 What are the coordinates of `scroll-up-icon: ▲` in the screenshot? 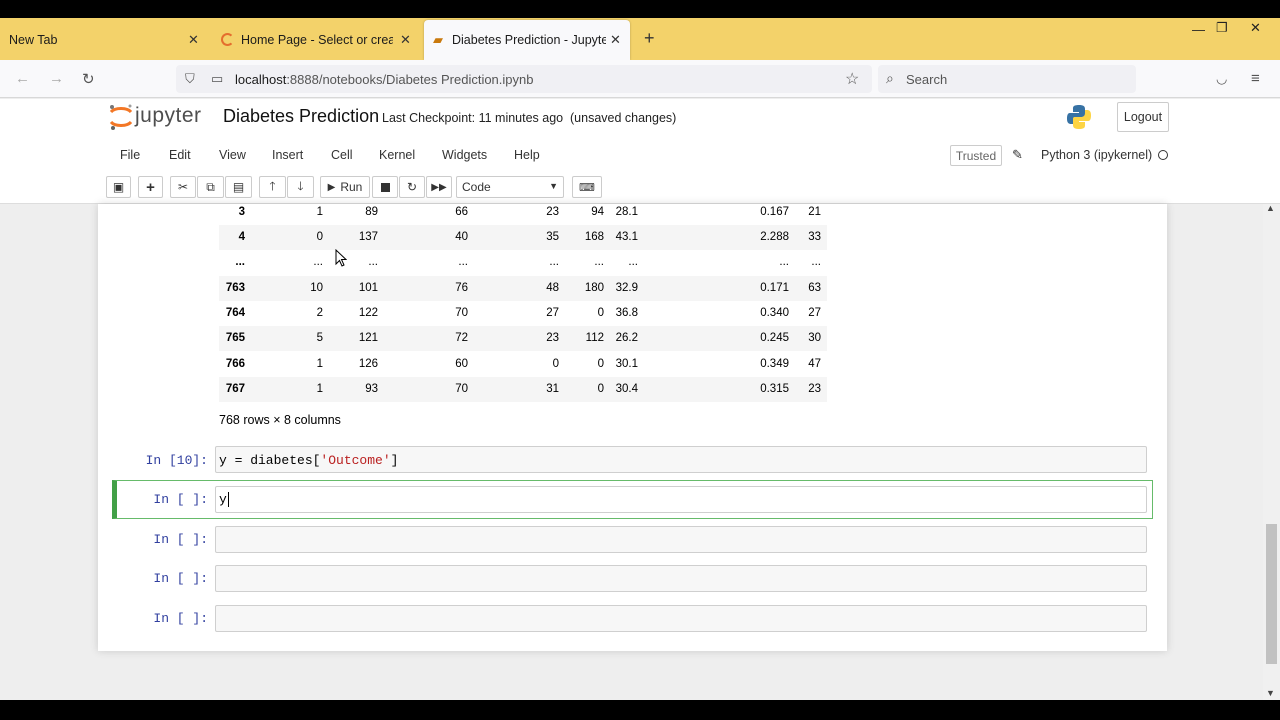 It's located at (1270, 208).